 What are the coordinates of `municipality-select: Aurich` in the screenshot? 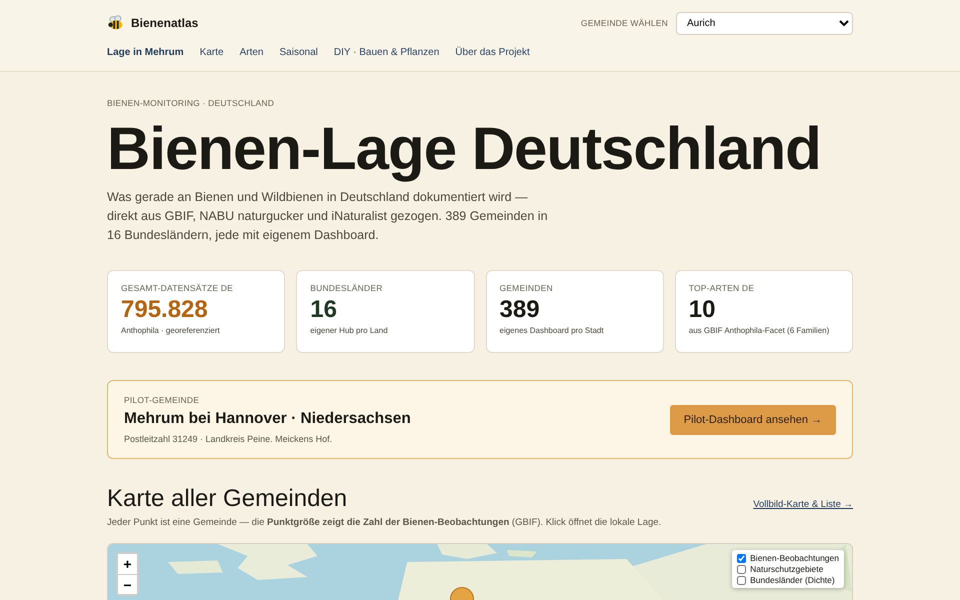 It's located at (764, 23).